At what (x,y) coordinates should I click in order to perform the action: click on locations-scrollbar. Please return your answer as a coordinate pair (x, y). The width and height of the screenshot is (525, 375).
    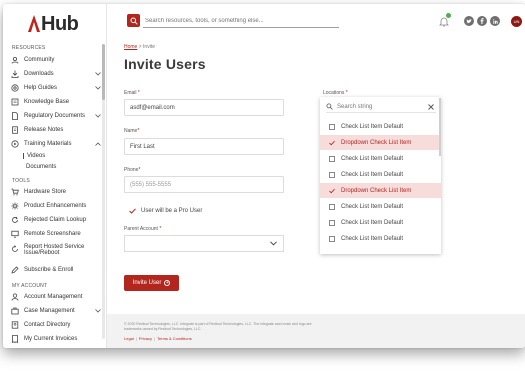
    Looking at the image, I should click on (440, 127).